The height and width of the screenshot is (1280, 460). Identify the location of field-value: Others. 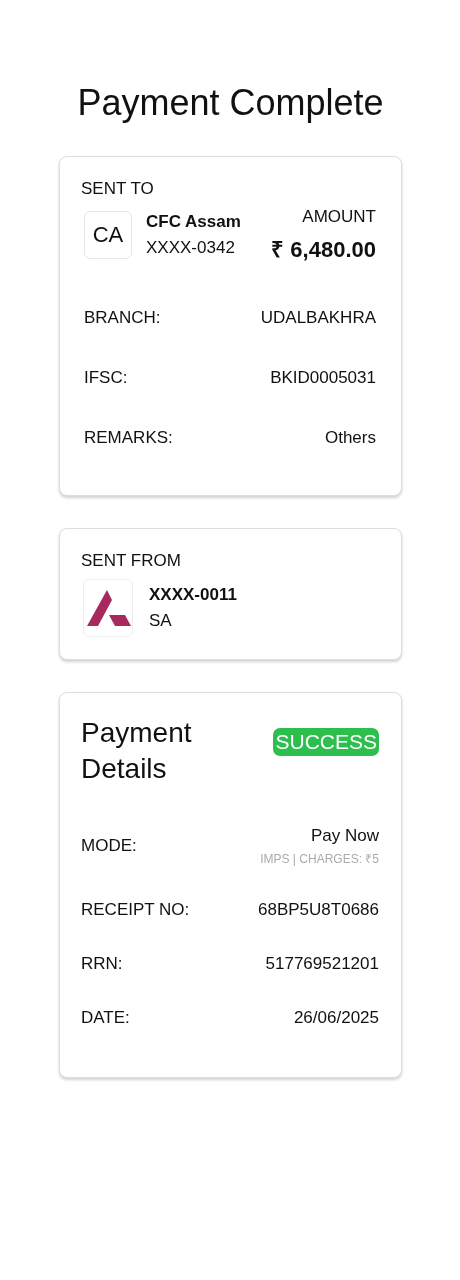
(350, 438).